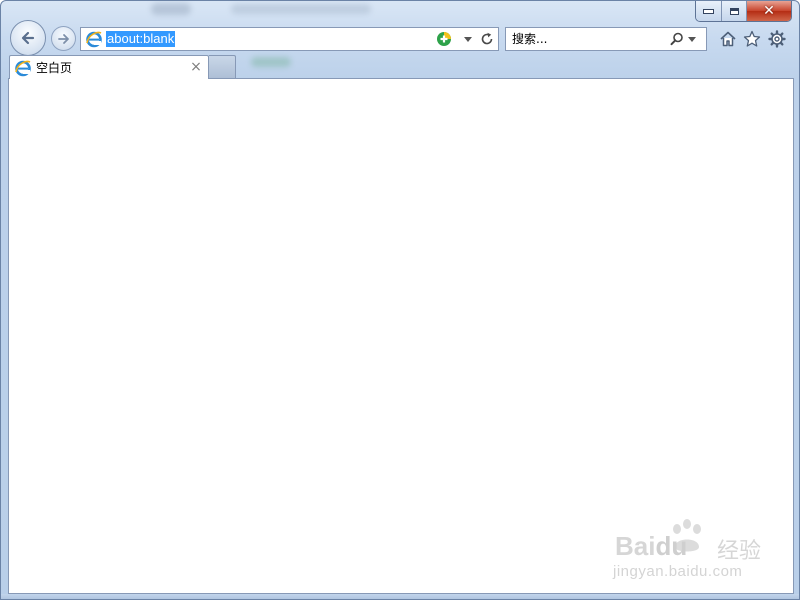 Image resolution: width=800 pixels, height=600 pixels. I want to click on home-icon, so click(728, 39).